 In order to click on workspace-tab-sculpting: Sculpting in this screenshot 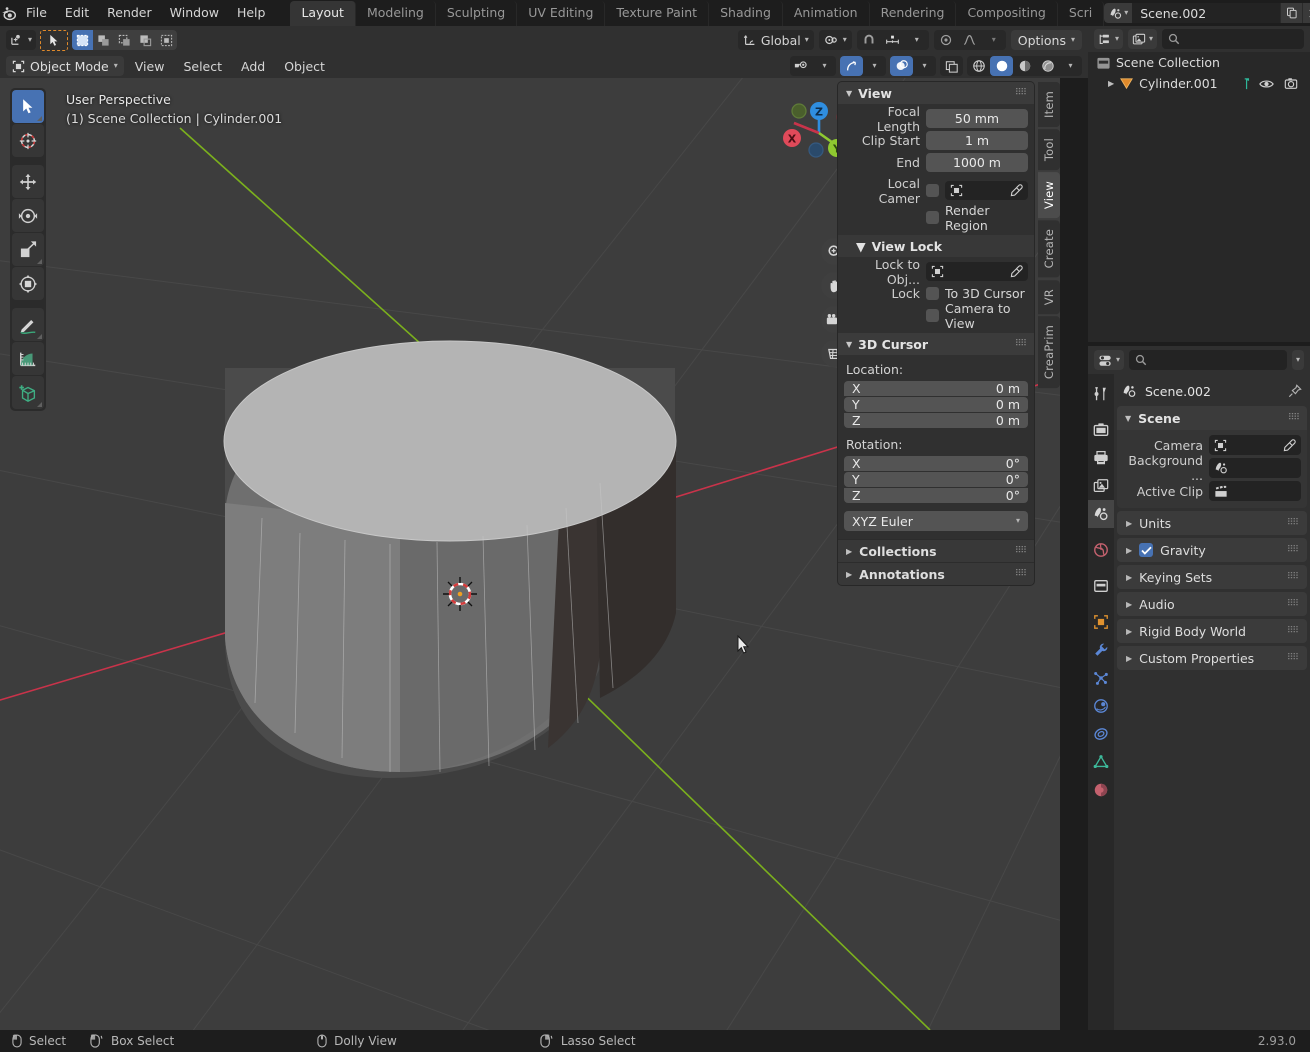, I will do `click(477, 13)`.